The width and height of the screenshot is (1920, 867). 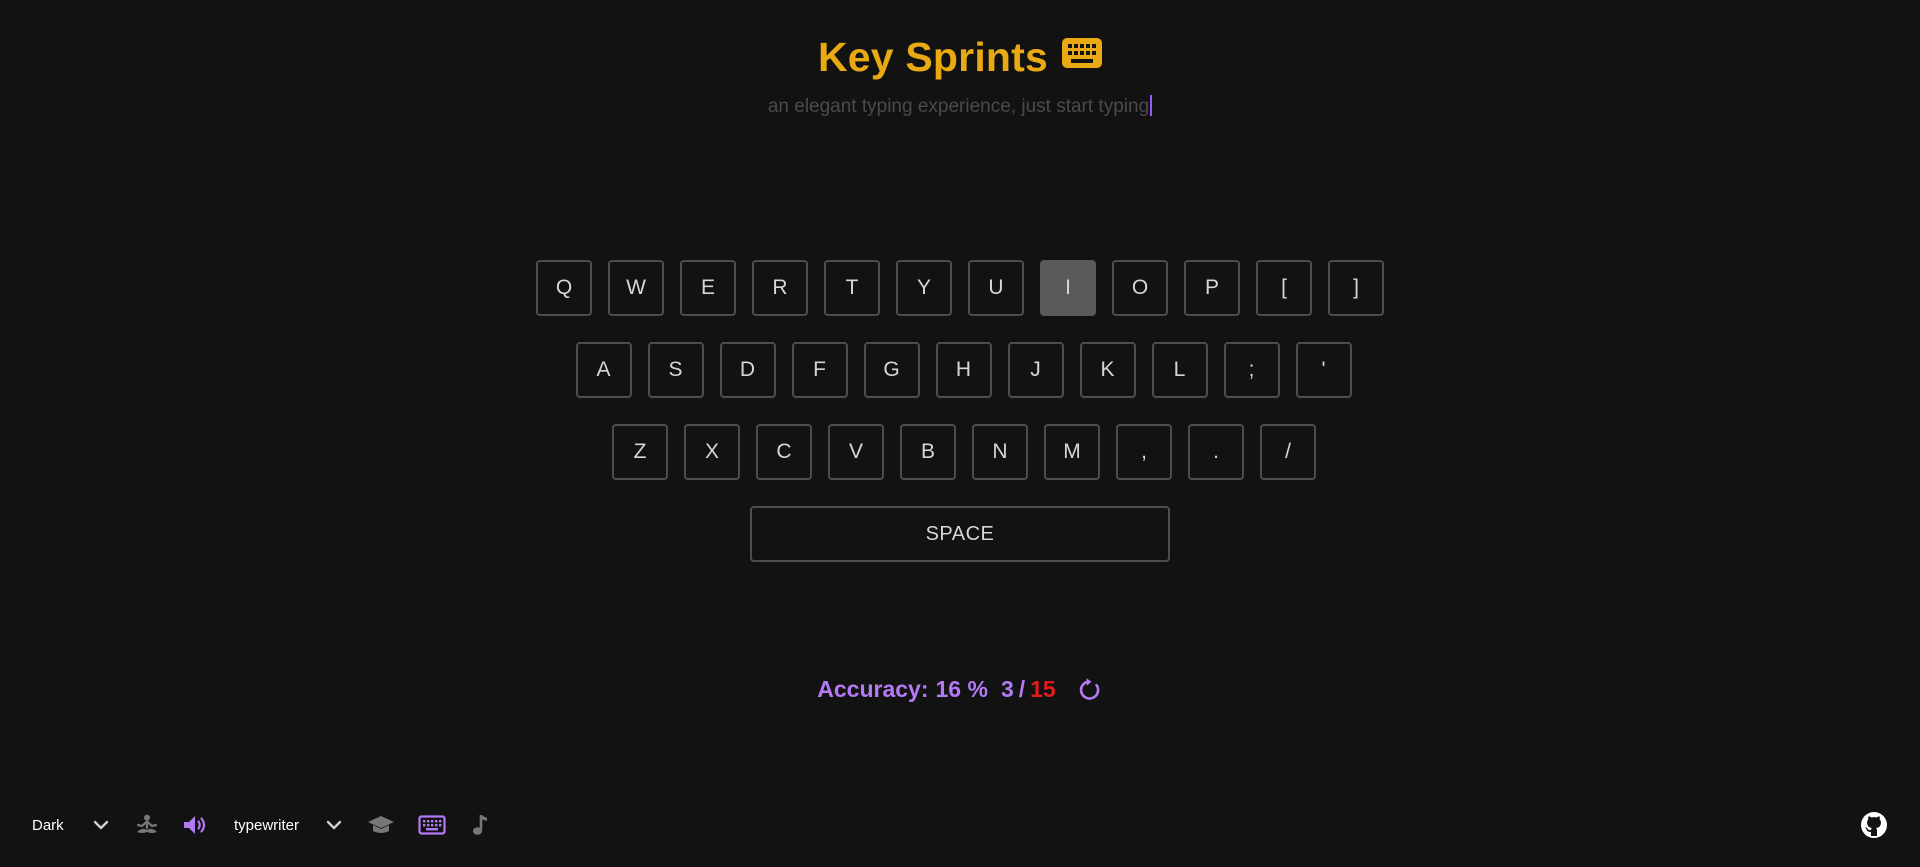 What do you see at coordinates (1874, 825) in the screenshot?
I see `github-icon` at bounding box center [1874, 825].